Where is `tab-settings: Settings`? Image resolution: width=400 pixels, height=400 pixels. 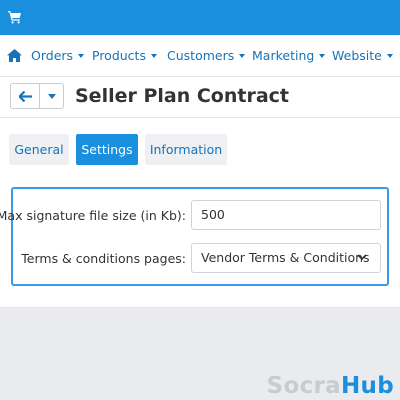
tab-settings: Settings is located at coordinates (107, 149).